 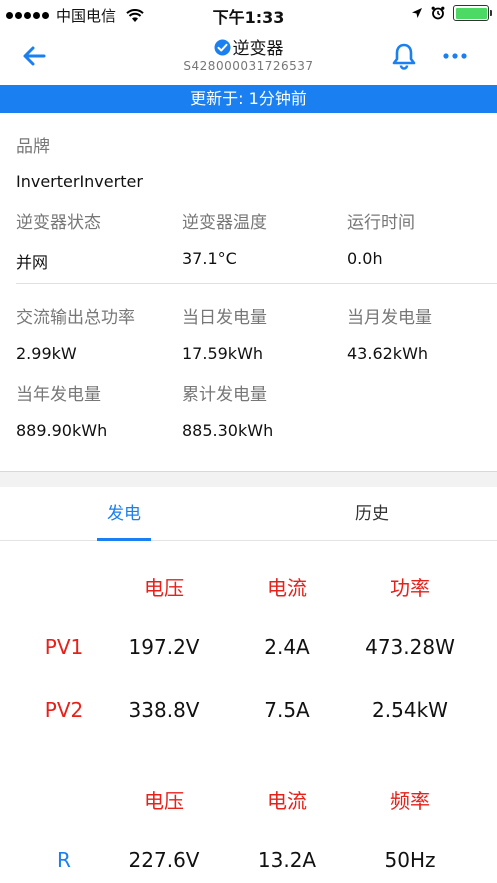 I want to click on location-arrow-icon, so click(x=417, y=13).